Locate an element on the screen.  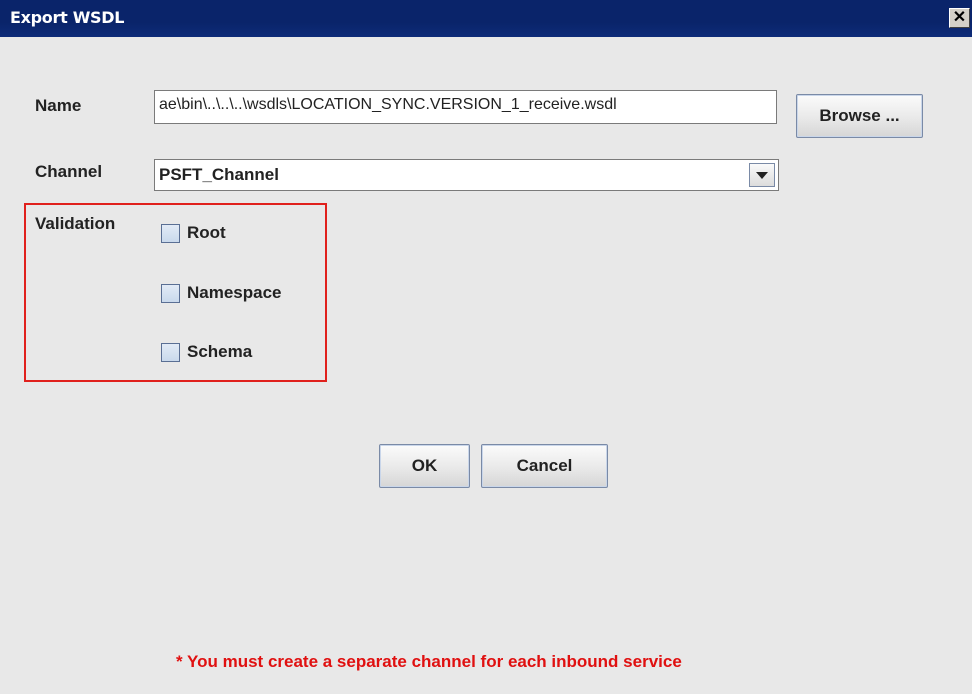
channel-select: PSFT_Channel is located at coordinates (466, 175).